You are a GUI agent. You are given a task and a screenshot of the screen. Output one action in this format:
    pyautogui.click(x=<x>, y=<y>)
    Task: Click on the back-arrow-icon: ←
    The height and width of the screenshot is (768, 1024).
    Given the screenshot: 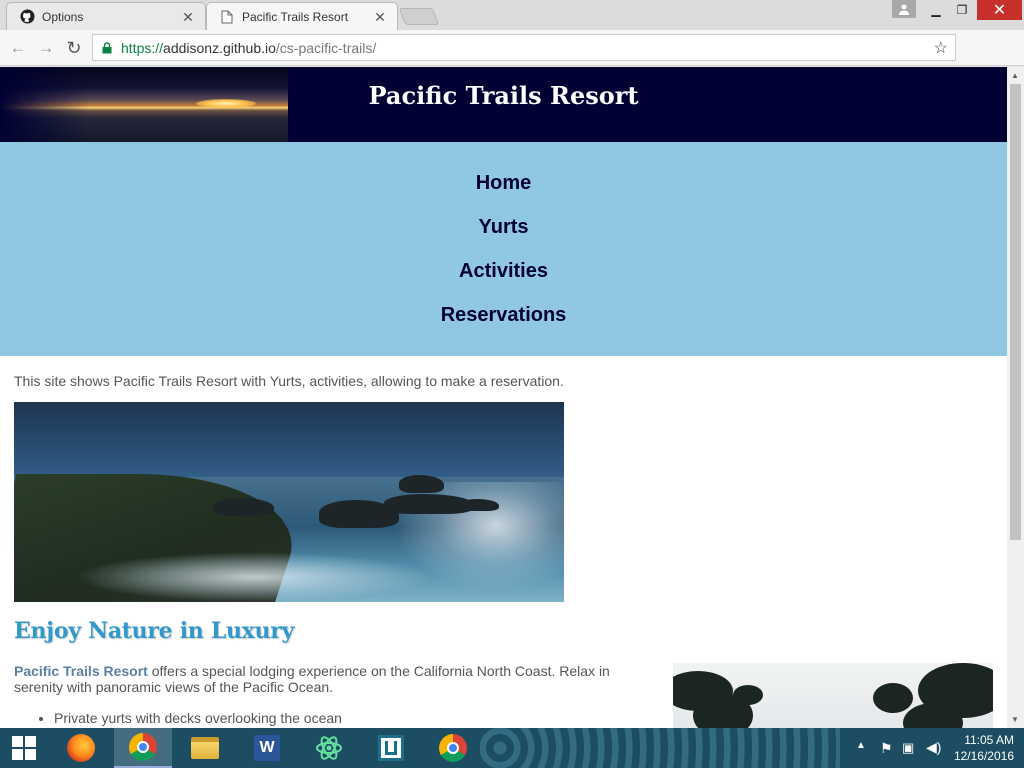 What is the action you would take?
    pyautogui.click(x=18, y=48)
    